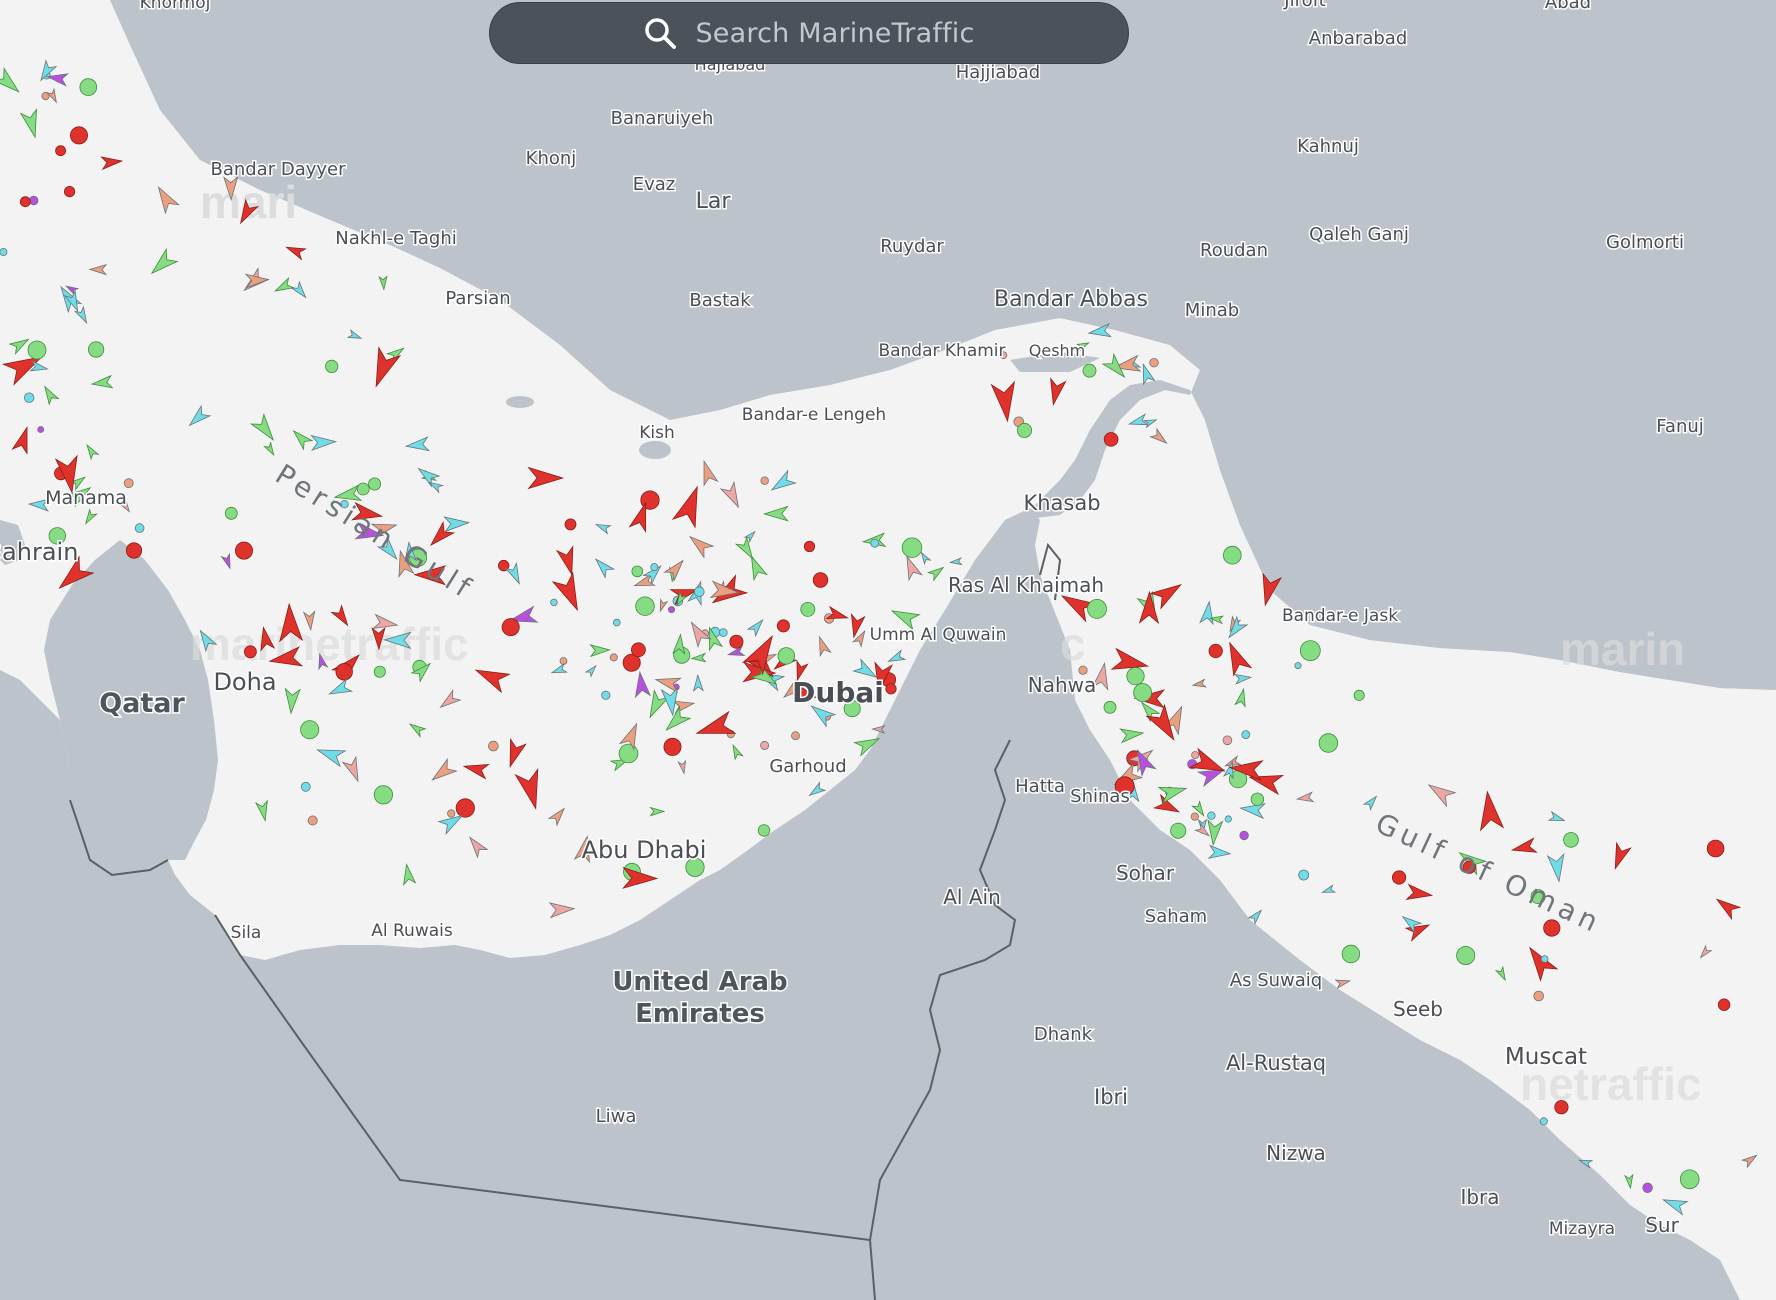 The image size is (1776, 1300). I want to click on city-label: Saham, so click(1175, 917).